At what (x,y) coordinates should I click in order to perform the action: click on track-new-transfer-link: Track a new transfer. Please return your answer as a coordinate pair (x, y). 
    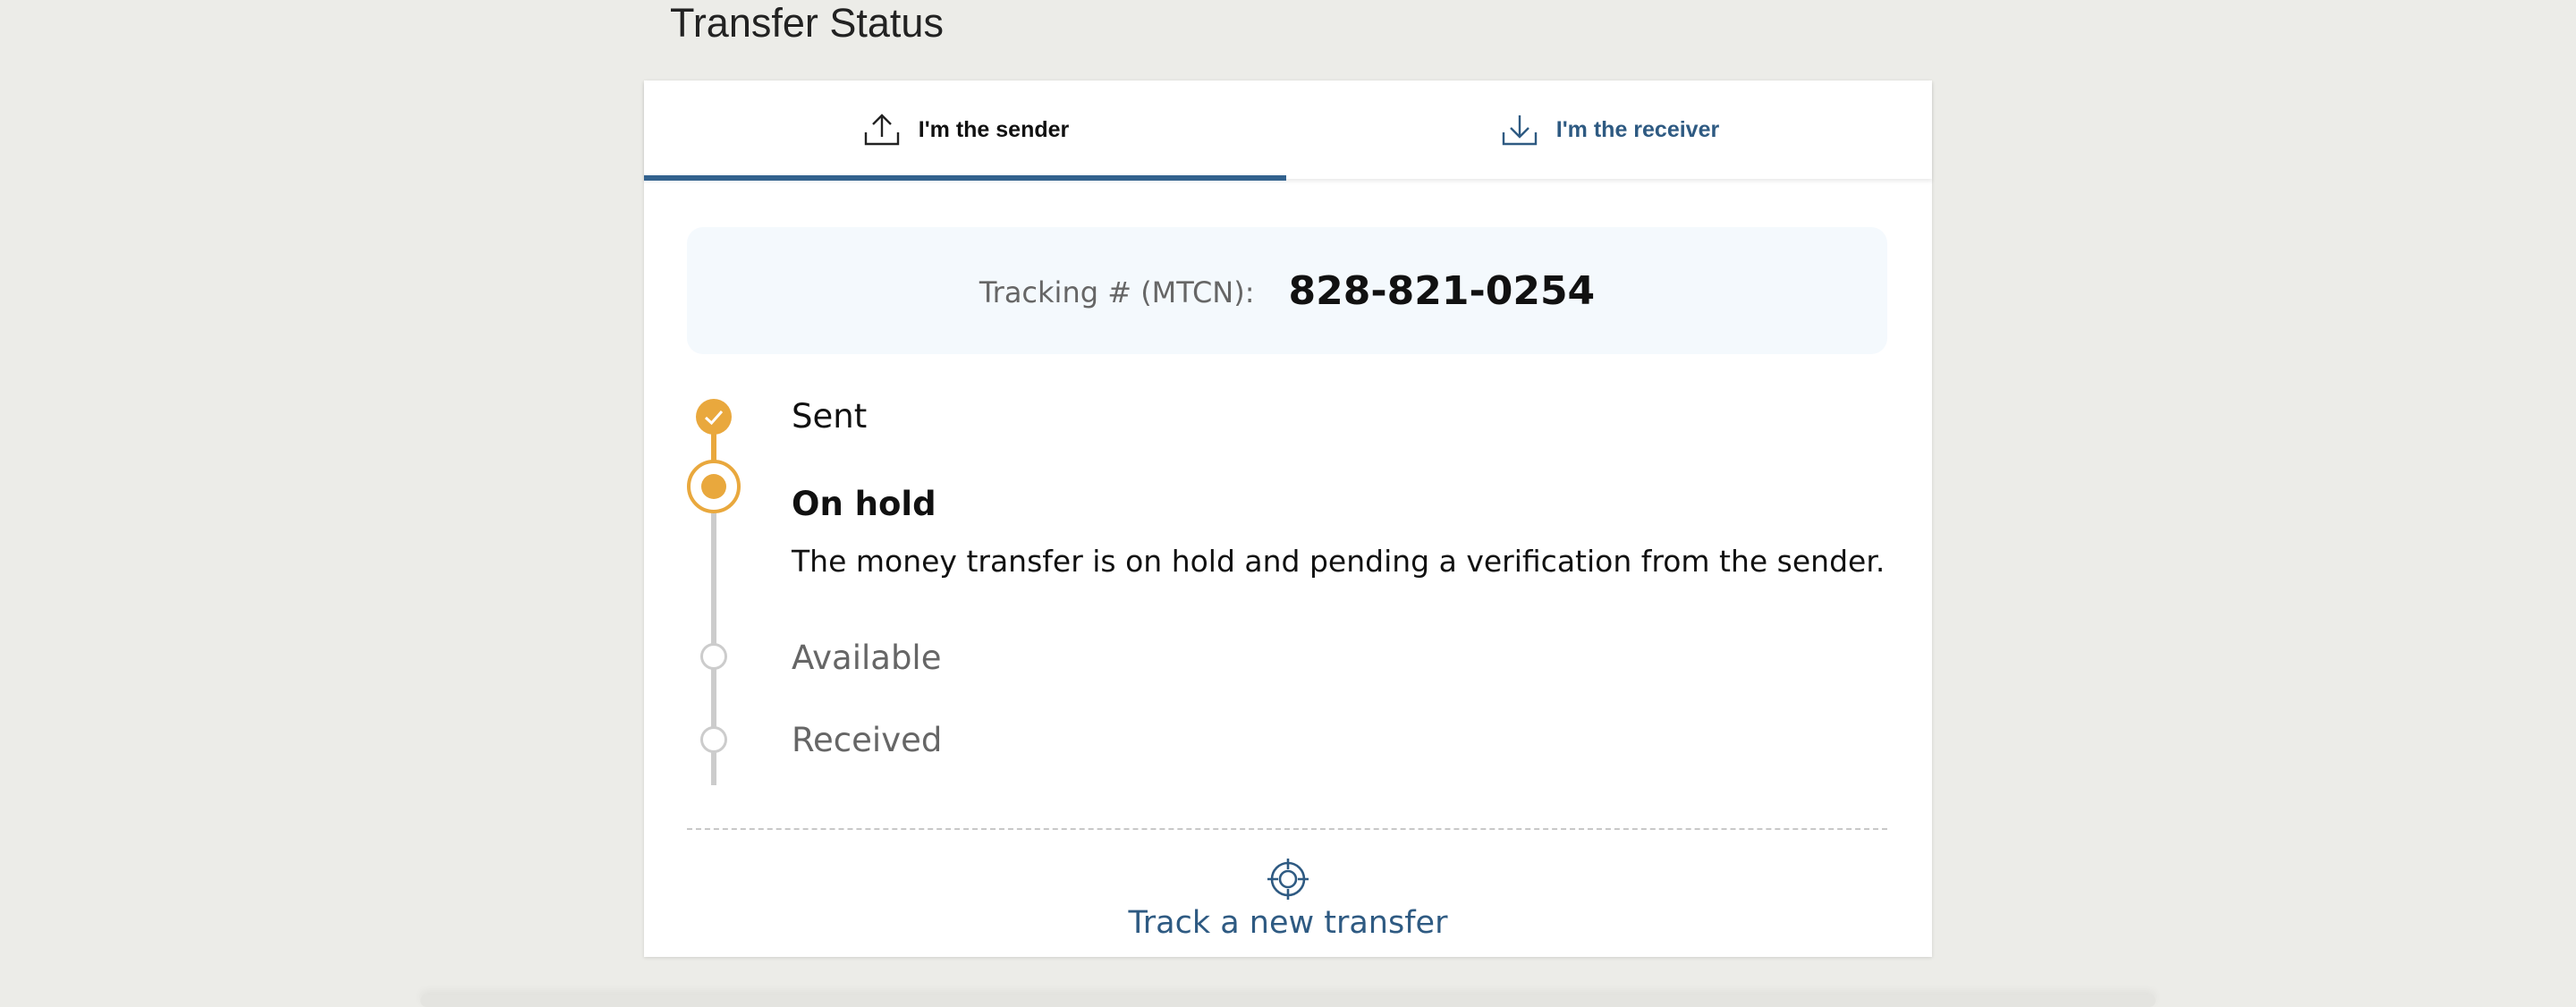
    Looking at the image, I should click on (1288, 899).